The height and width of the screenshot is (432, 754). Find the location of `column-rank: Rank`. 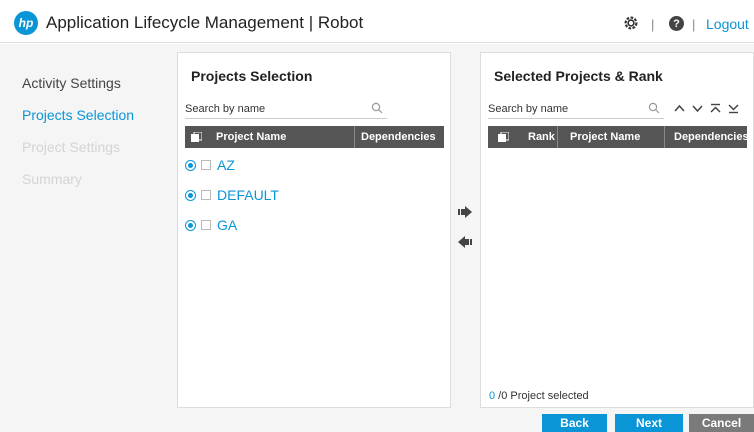

column-rank: Rank is located at coordinates (541, 137).